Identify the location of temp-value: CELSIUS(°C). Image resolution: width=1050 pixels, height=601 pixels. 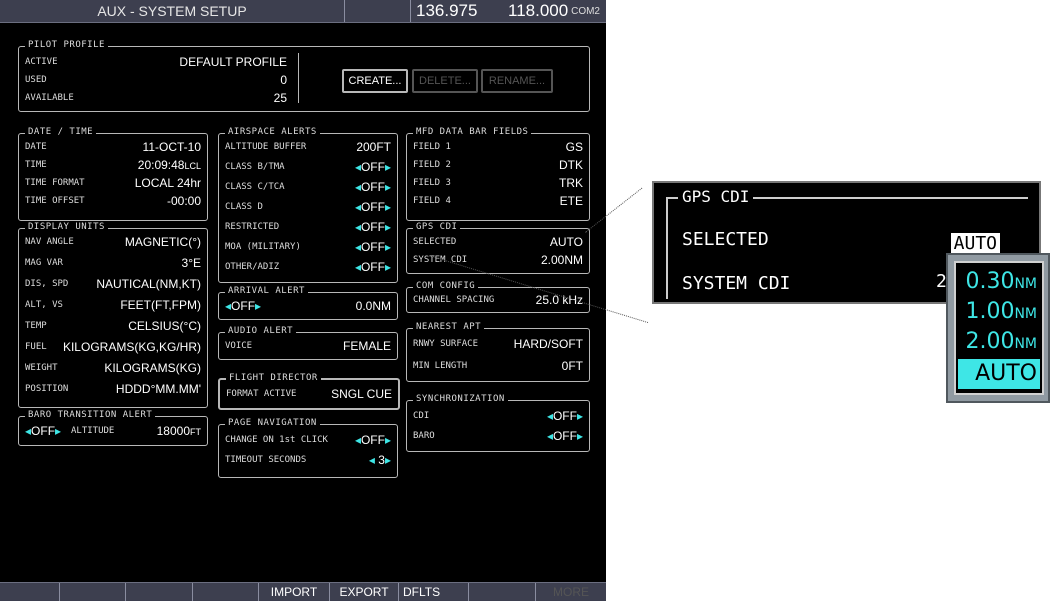
(164, 326).